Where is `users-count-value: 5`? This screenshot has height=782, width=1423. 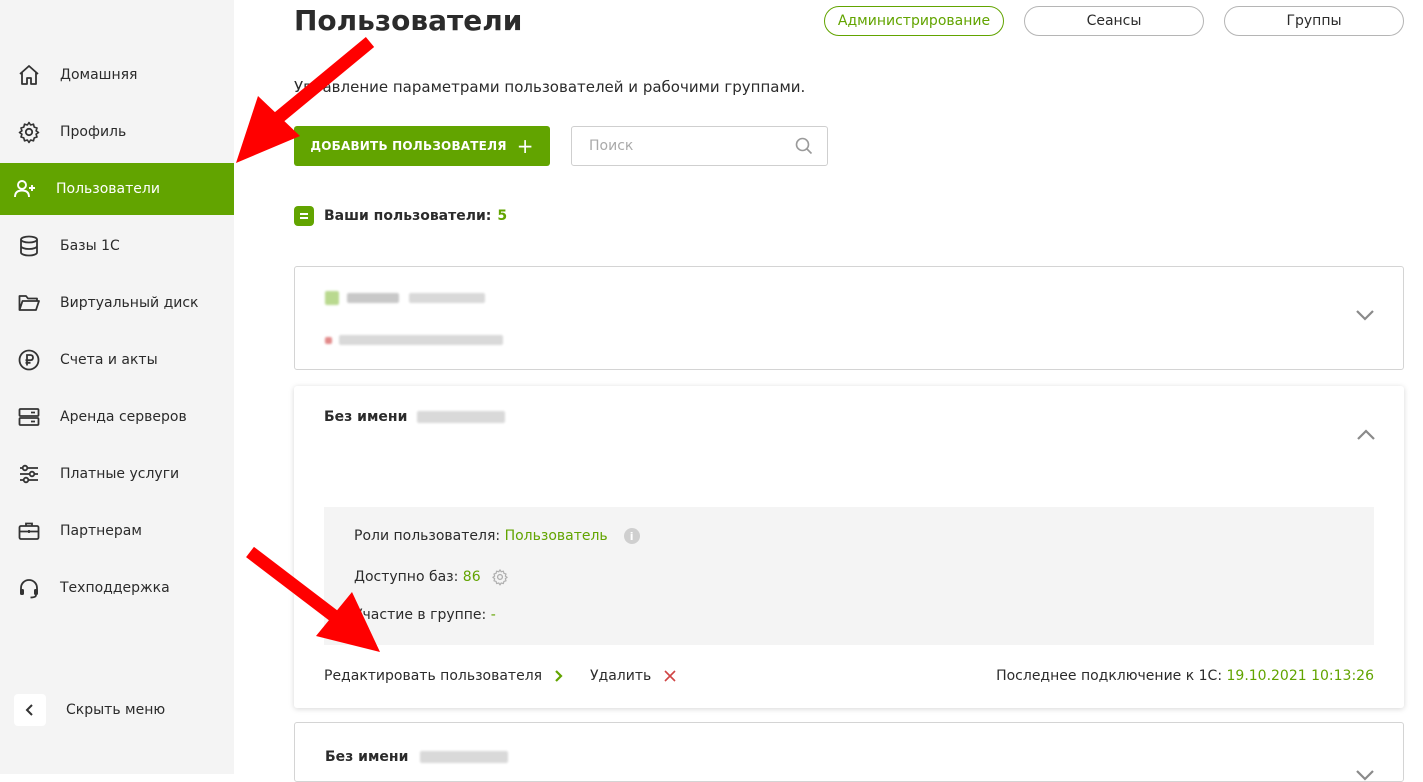 users-count-value: 5 is located at coordinates (502, 216).